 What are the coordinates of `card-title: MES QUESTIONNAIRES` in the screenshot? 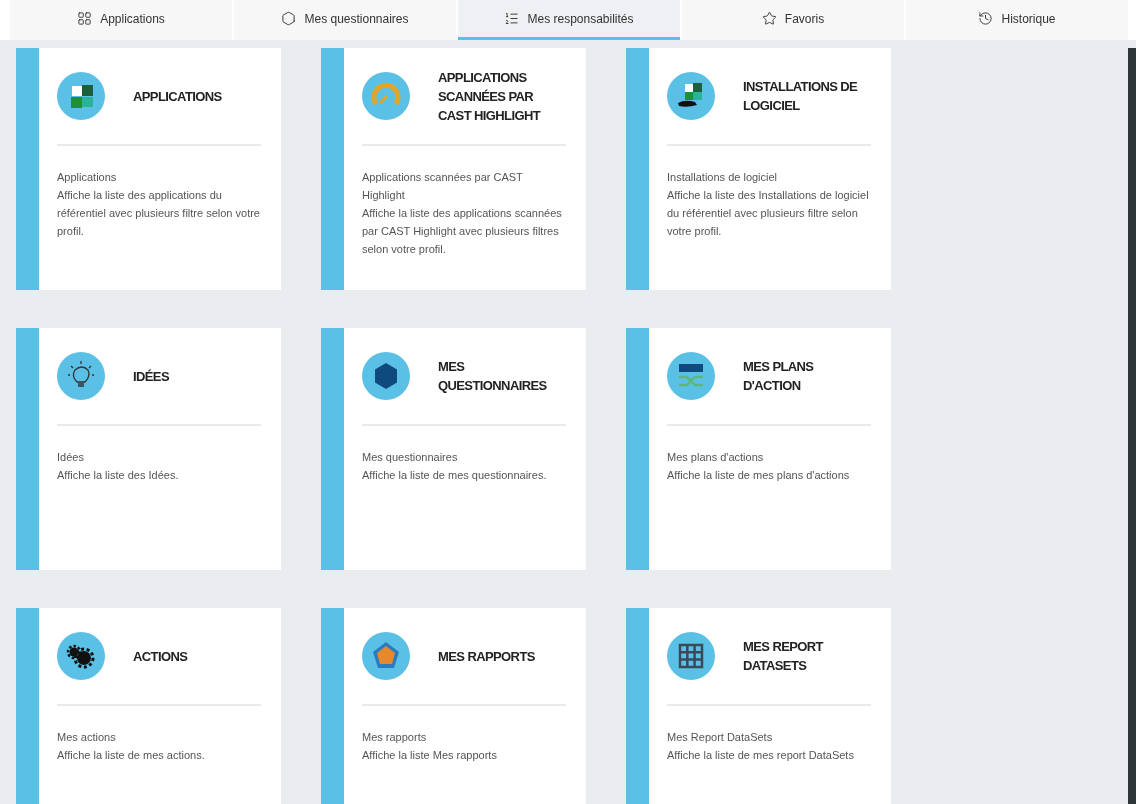 It's located at (493, 376).